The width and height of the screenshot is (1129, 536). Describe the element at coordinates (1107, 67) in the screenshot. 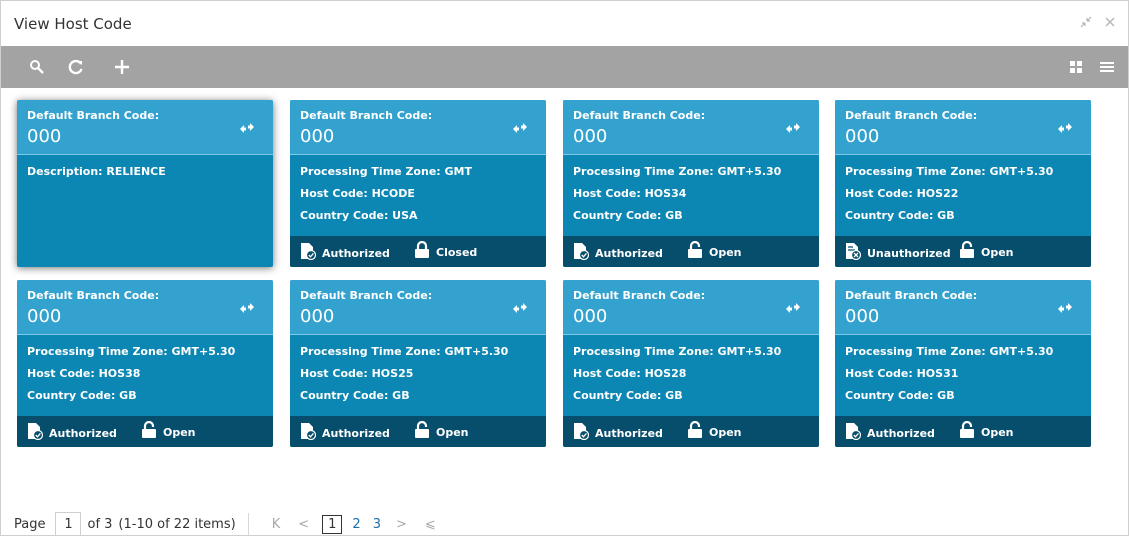

I see `list-view-icon` at that location.